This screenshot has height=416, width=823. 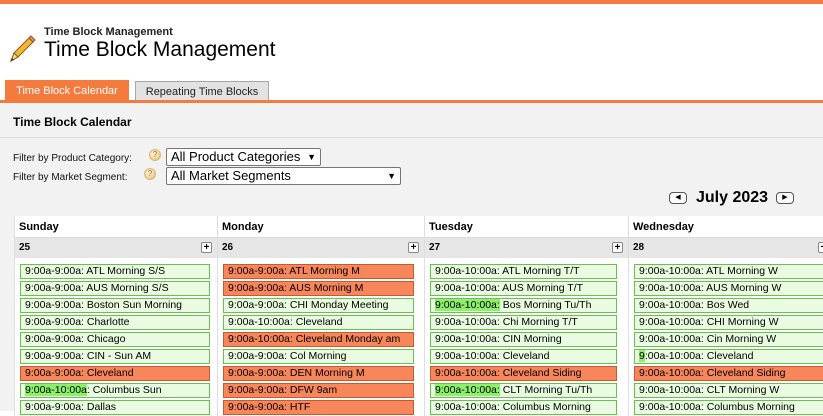 I want to click on date-bar: 27 +, so click(x=526, y=248).